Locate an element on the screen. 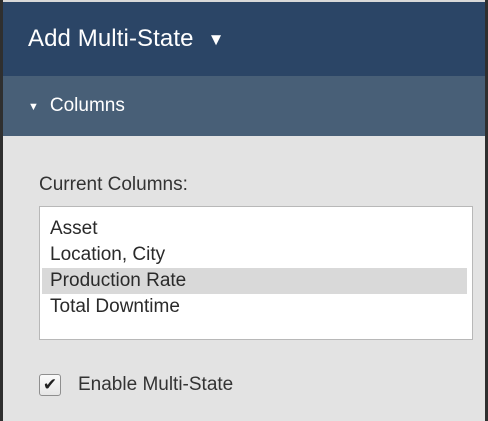 The width and height of the screenshot is (488, 421). enable-multi-state-row: ✔ Enable Multi-State is located at coordinates (136, 385).